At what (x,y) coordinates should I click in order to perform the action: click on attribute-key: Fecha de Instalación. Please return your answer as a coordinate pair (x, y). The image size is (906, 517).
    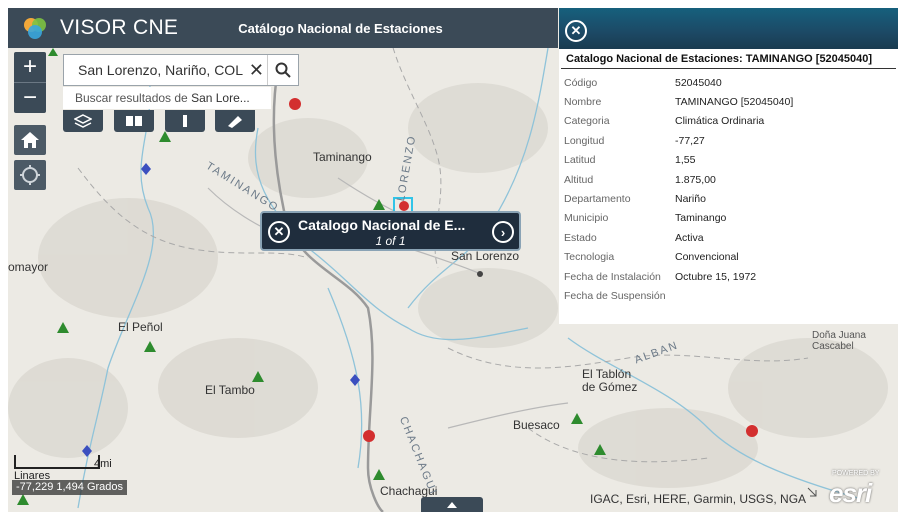
    Looking at the image, I should click on (612, 276).